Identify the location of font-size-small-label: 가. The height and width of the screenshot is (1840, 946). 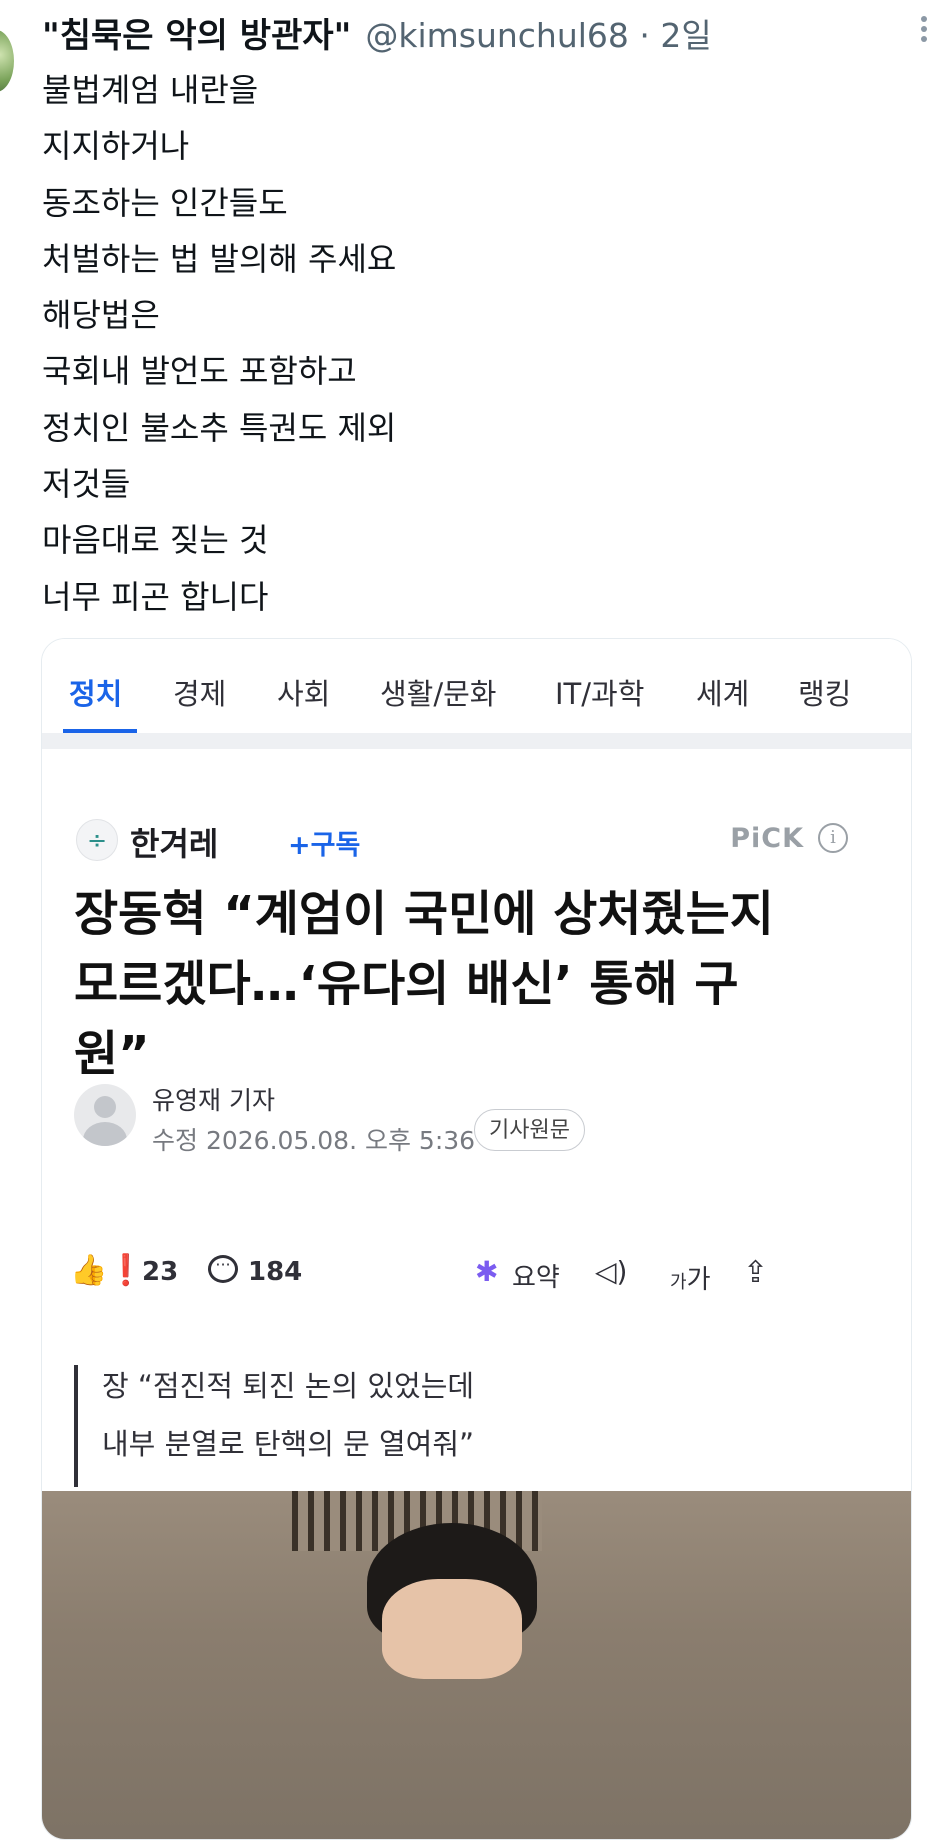
(678, 1282).